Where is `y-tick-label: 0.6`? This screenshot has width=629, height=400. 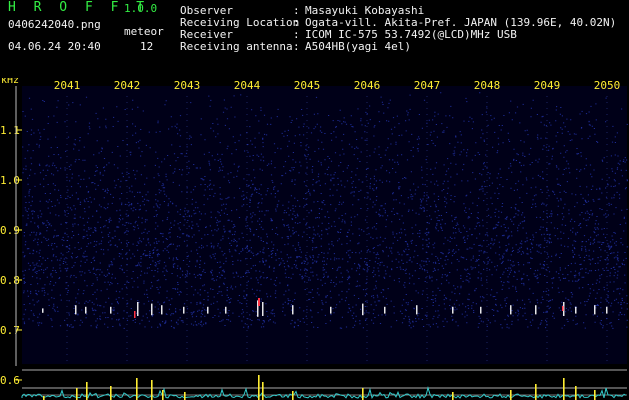 y-tick-label: 0.6 is located at coordinates (10, 380).